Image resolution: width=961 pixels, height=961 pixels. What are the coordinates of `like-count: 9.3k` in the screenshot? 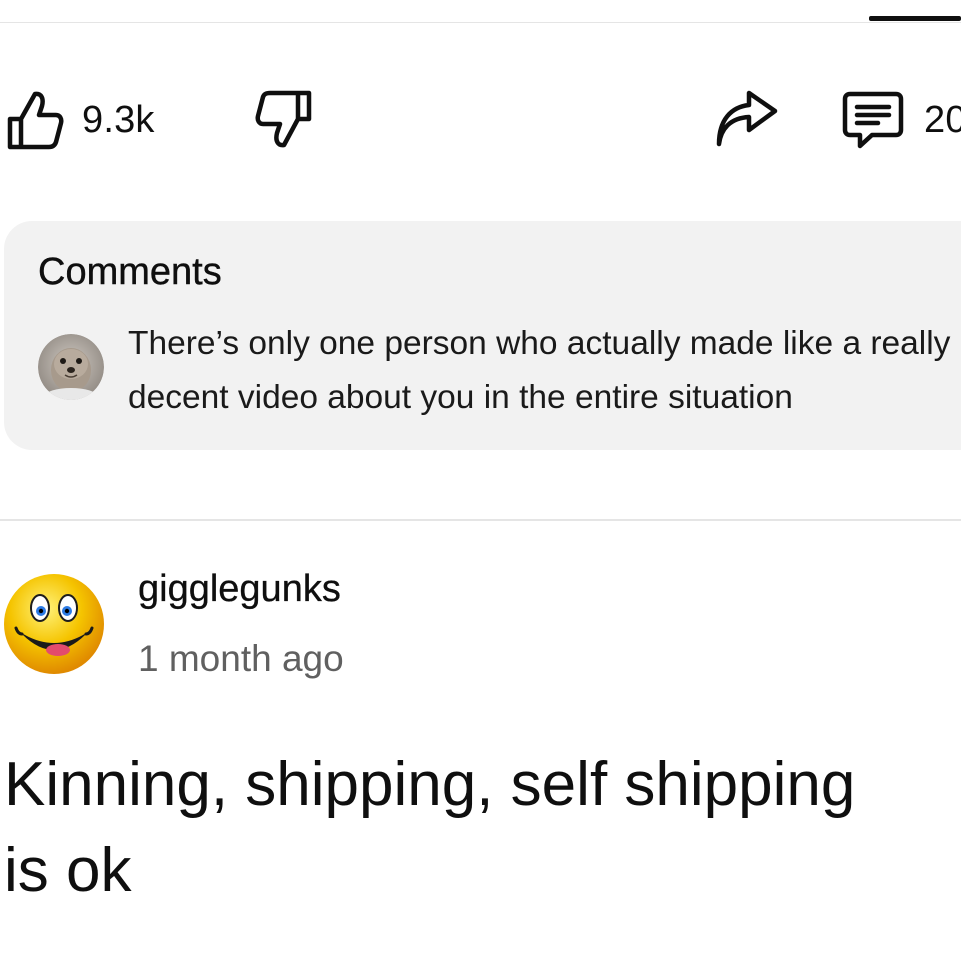 It's located at (118, 119).